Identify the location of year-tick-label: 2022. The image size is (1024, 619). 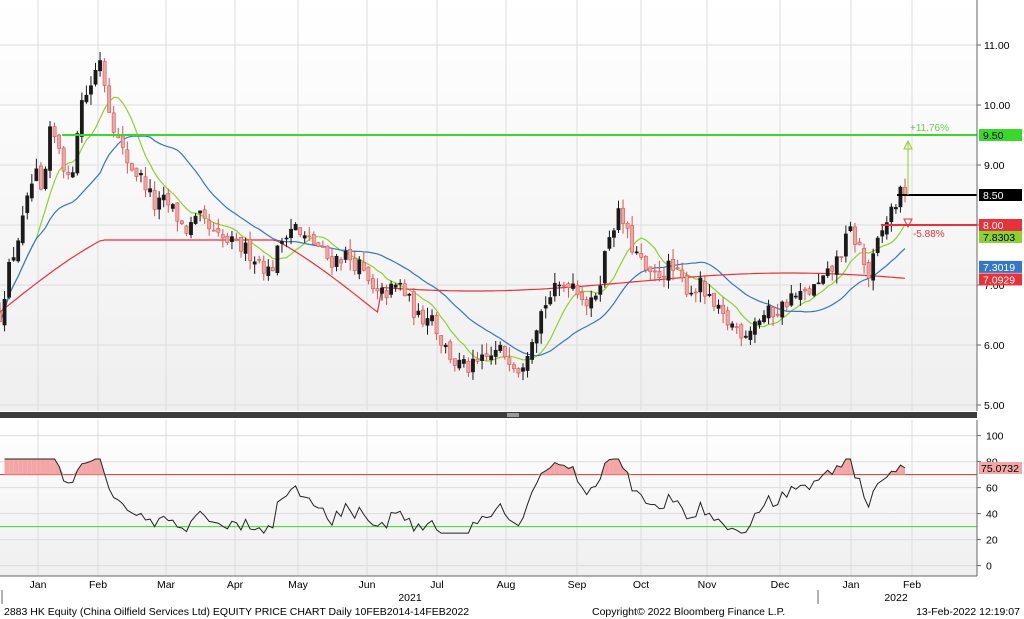
(896, 598).